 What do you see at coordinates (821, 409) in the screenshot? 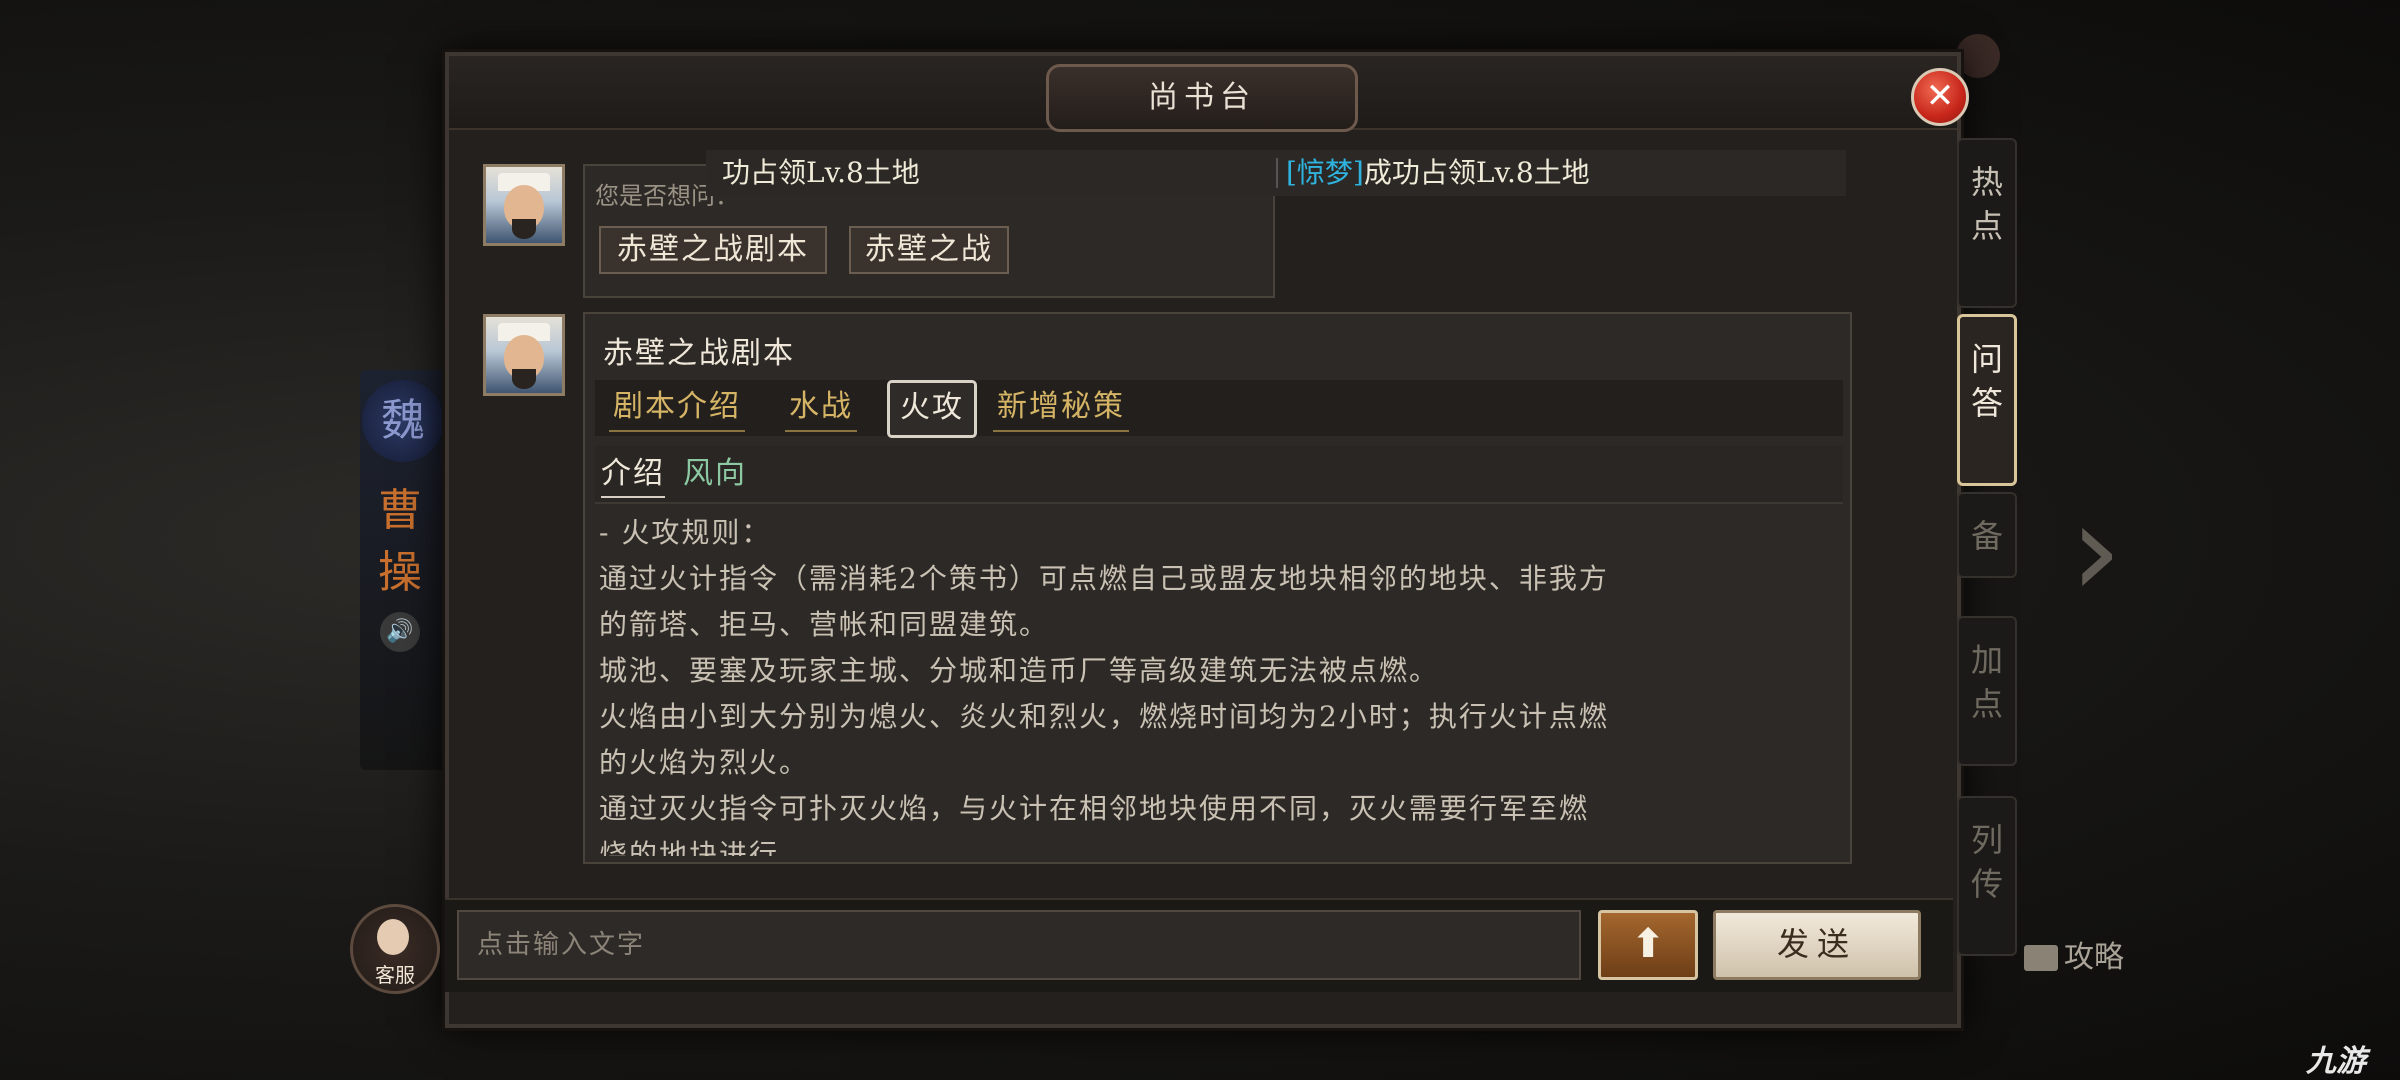
I see `tab-naval-battle: 水战` at bounding box center [821, 409].